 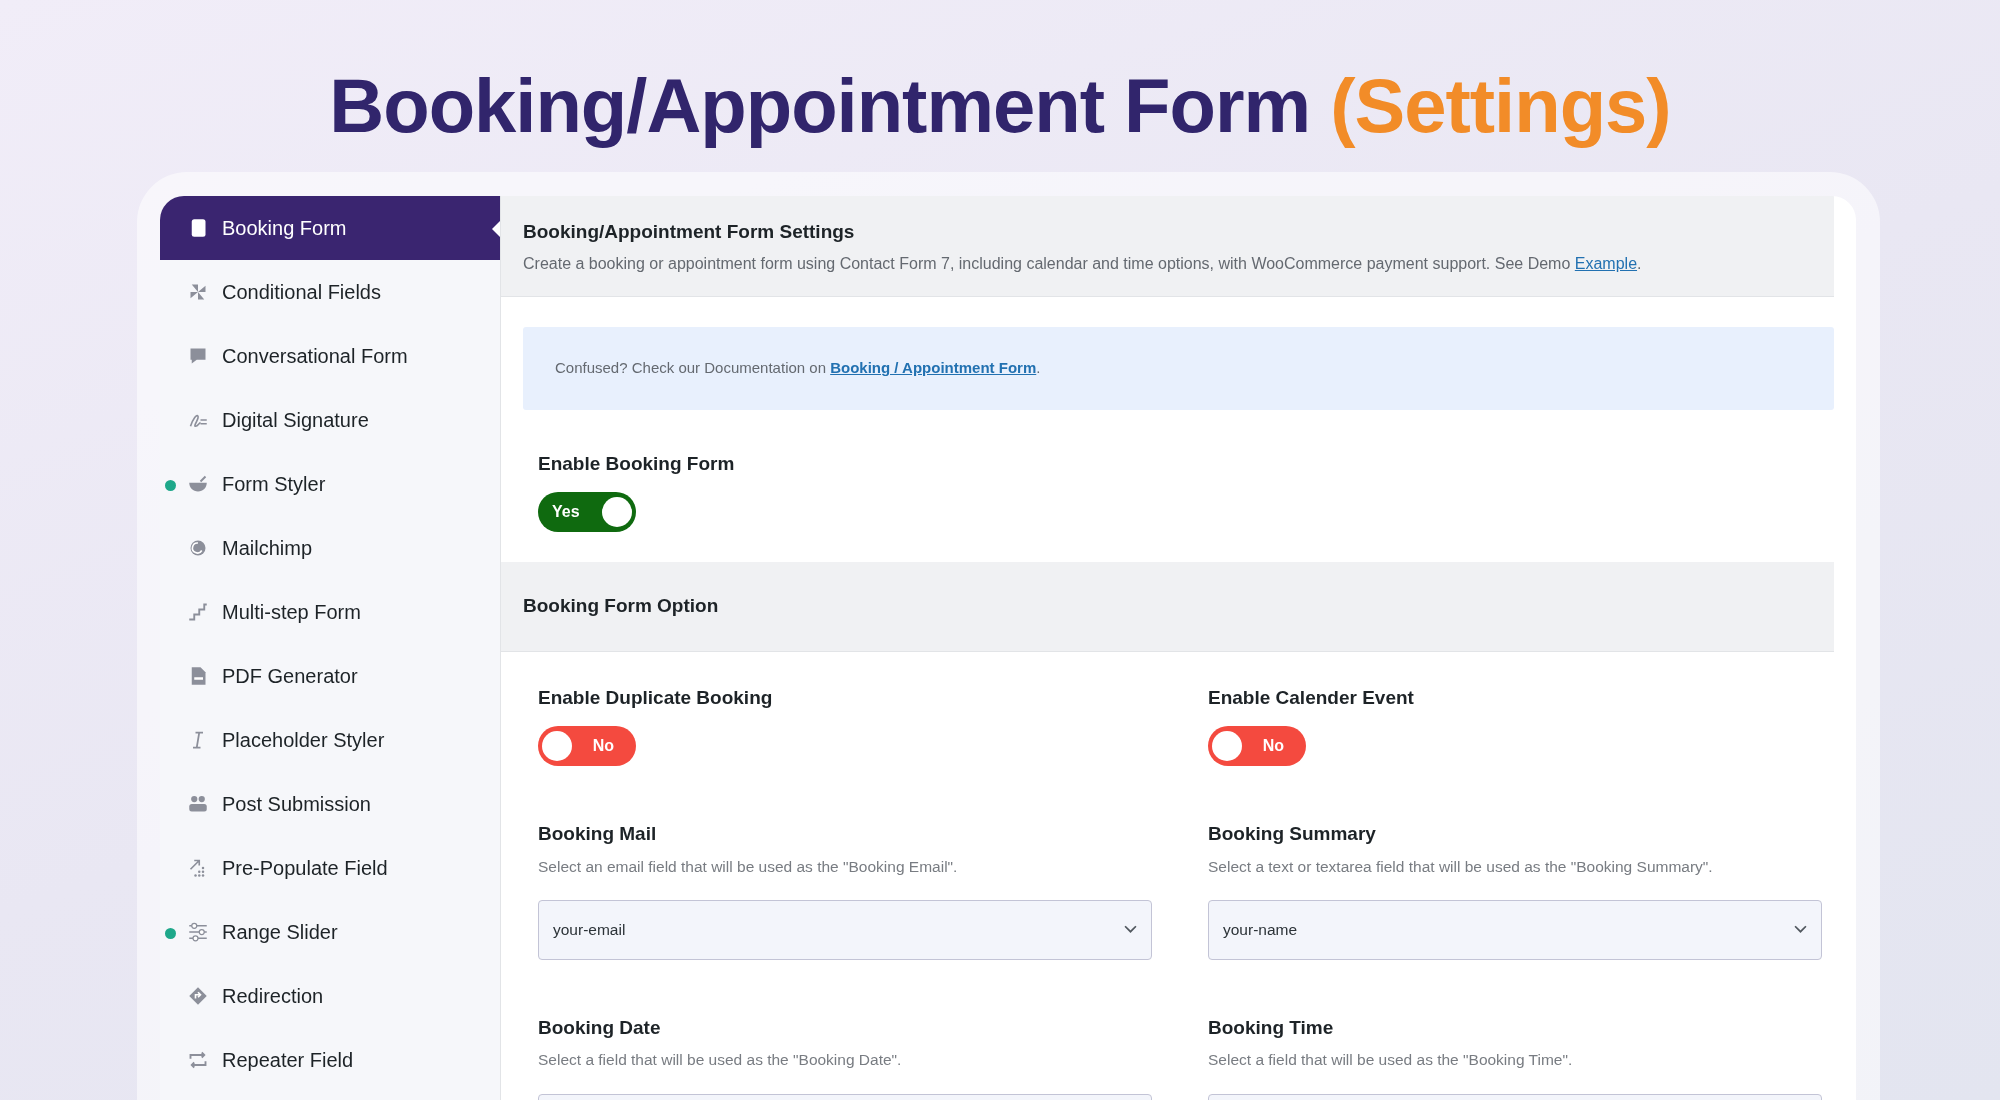 I want to click on field-label: Booking Summary, so click(x=1292, y=834).